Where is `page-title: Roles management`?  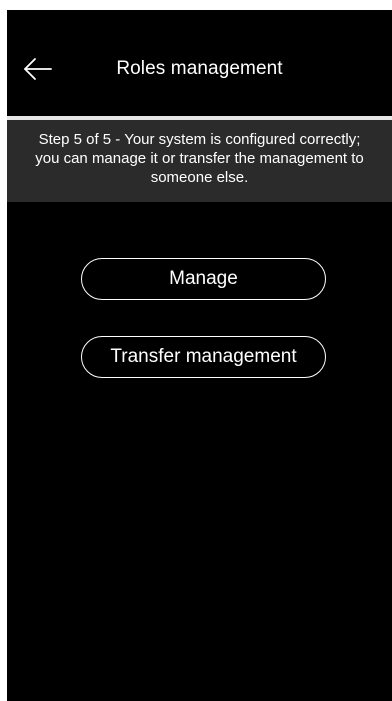 page-title: Roles management is located at coordinates (199, 68).